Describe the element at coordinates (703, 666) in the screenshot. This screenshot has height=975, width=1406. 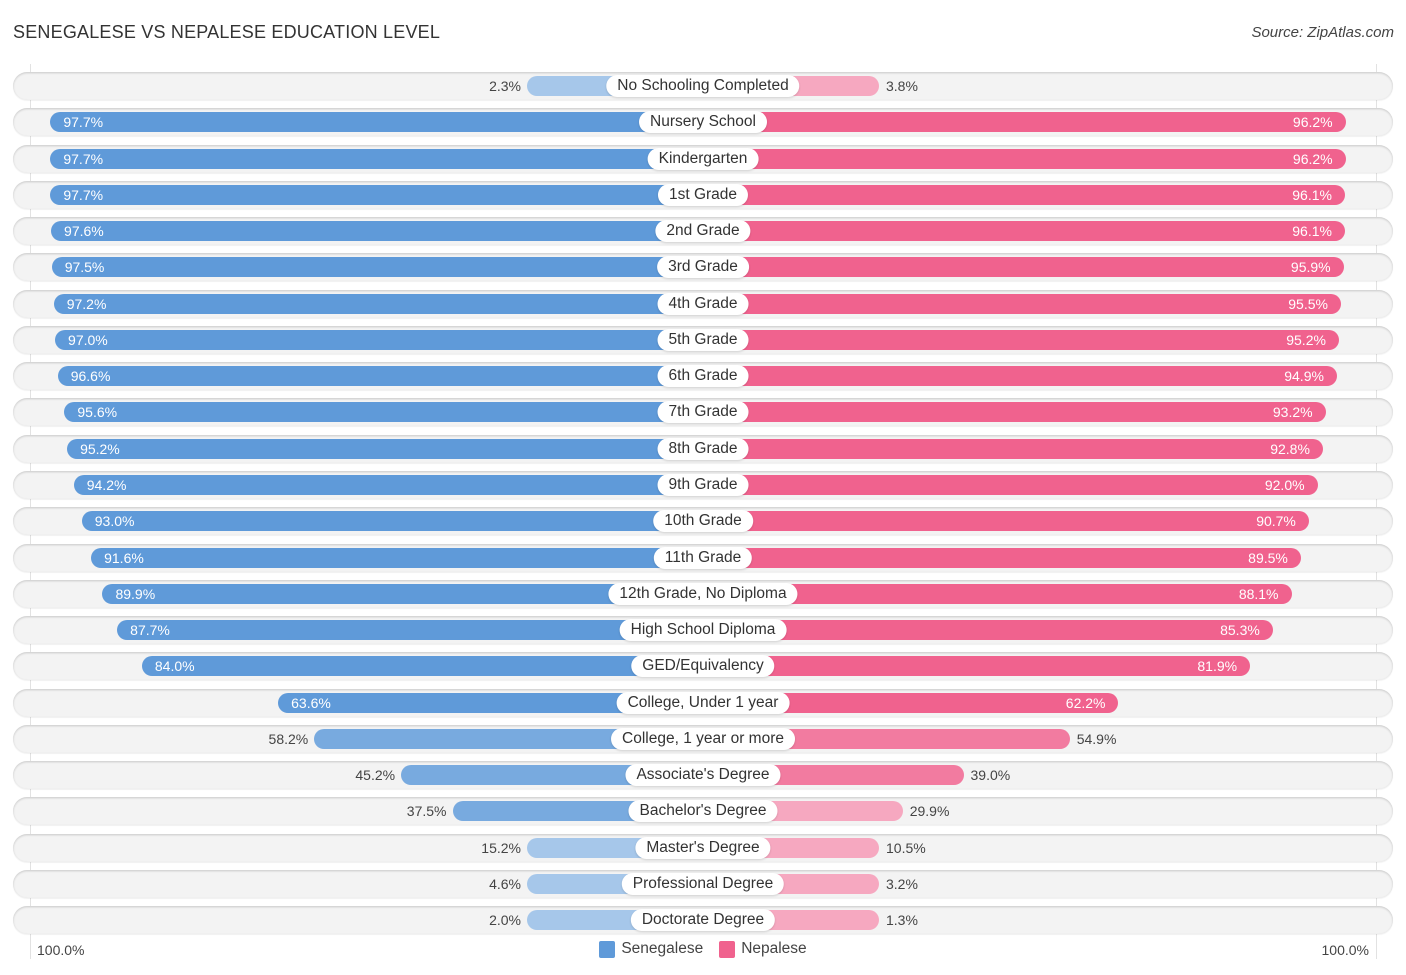
I see `category-label: GED/Equivalency` at that location.